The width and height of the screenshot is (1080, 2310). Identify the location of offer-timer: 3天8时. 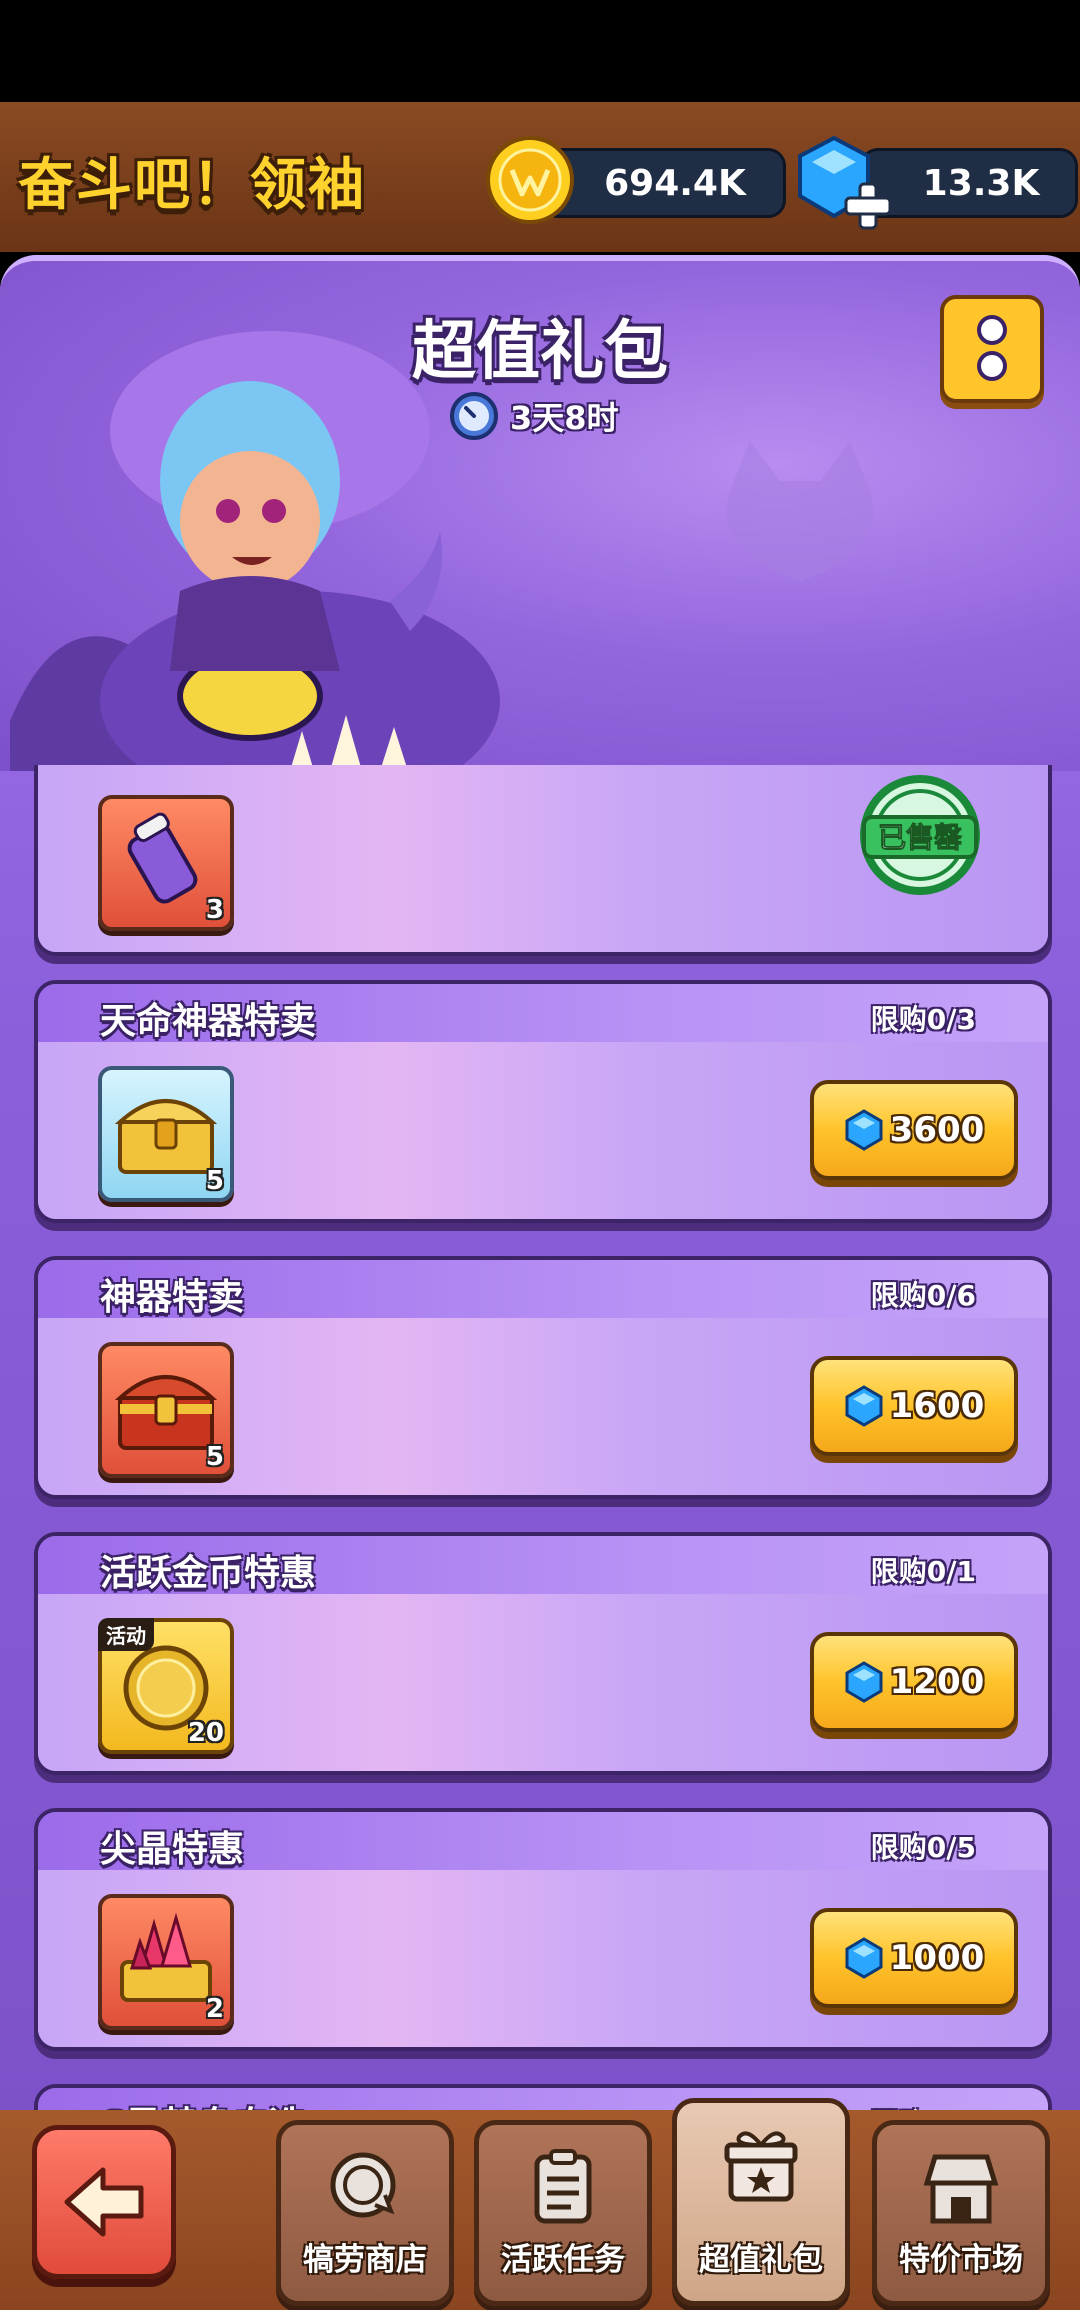
(533, 416).